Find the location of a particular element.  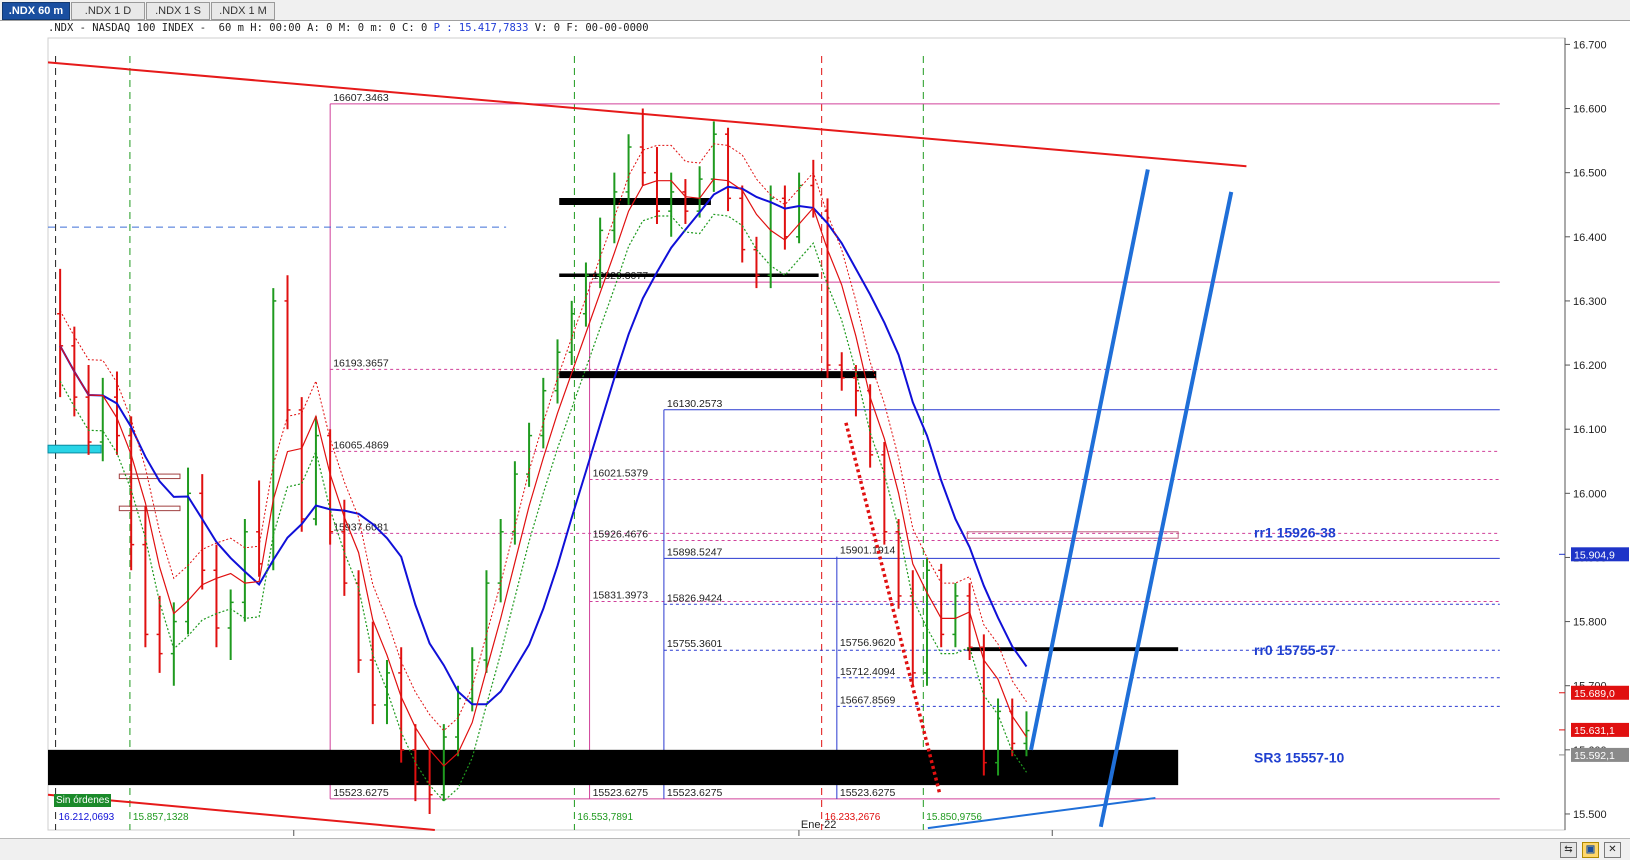

fib-level-label: 15826.9424 is located at coordinates (695, 598).